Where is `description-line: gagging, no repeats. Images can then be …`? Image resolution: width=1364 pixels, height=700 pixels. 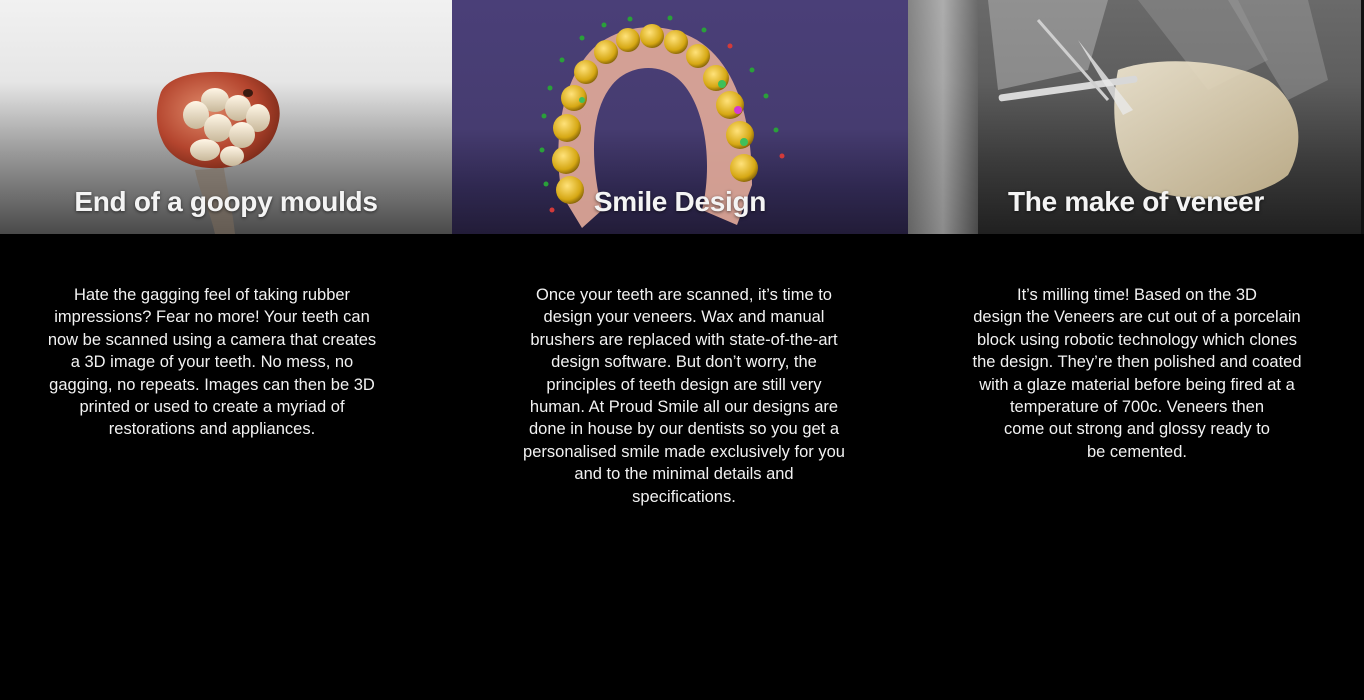 description-line: gagging, no repeats. Images can then be … is located at coordinates (212, 384).